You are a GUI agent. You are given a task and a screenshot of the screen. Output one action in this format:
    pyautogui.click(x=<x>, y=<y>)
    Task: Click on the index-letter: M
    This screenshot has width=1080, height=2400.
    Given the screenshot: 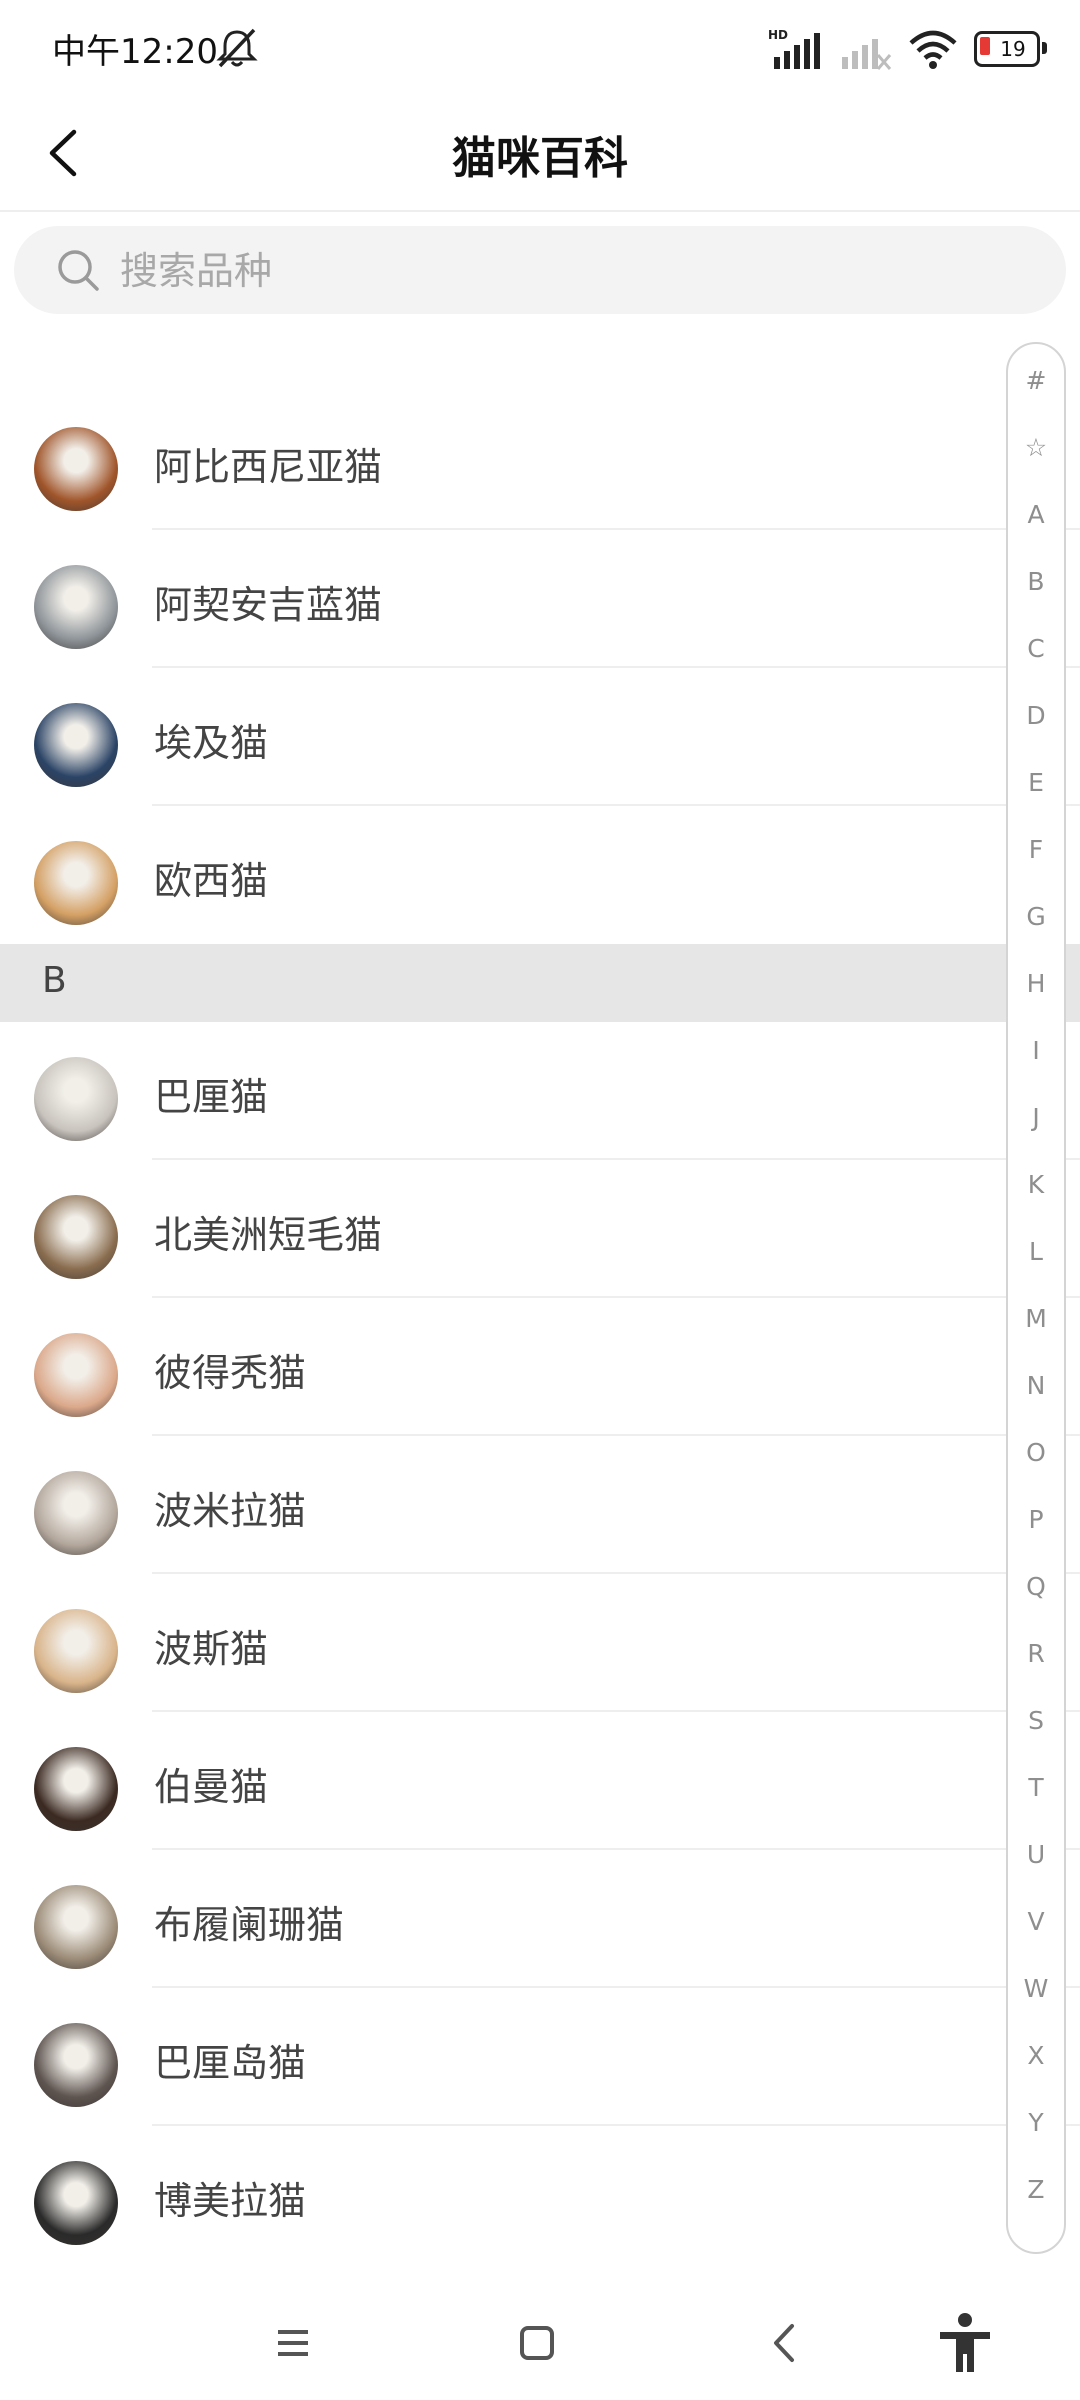 What is the action you would take?
    pyautogui.click(x=1036, y=1318)
    